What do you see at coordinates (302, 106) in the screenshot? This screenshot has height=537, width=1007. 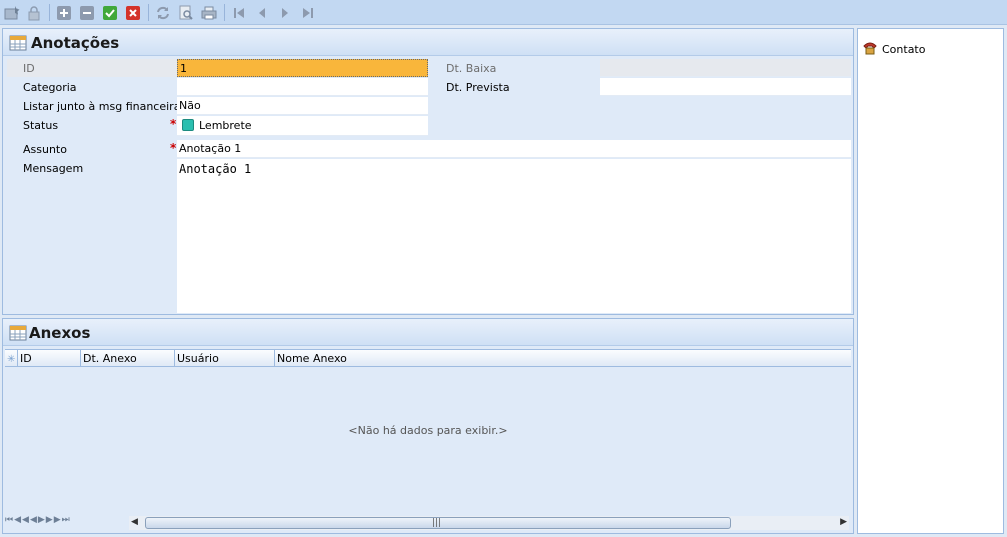 I see `listar-field: Não` at bounding box center [302, 106].